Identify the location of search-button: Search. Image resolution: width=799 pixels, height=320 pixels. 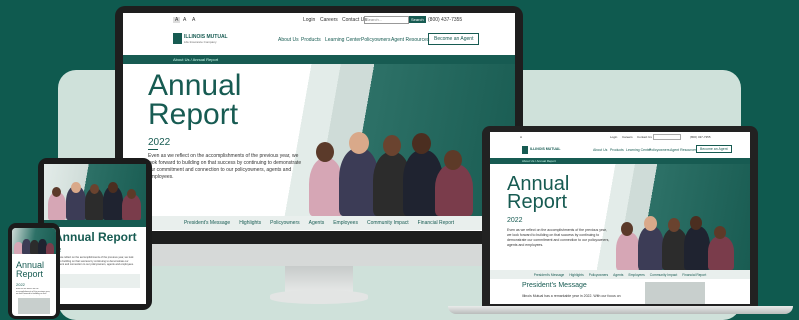
(417, 19).